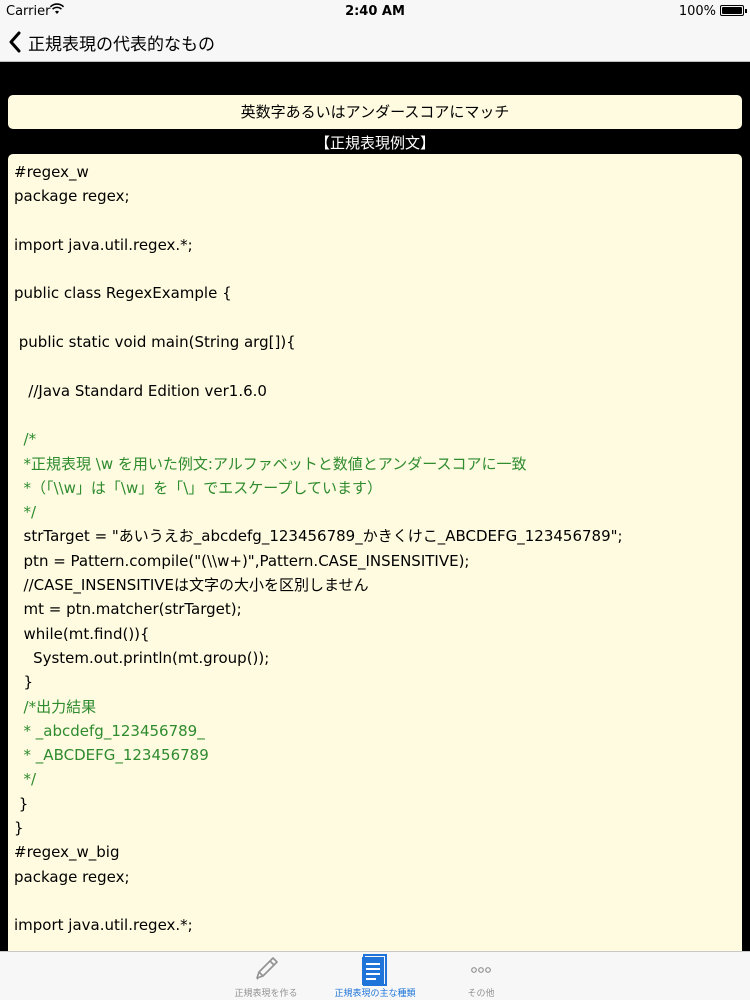 This screenshot has width=750, height=1000. I want to click on more-icon, so click(481, 970).